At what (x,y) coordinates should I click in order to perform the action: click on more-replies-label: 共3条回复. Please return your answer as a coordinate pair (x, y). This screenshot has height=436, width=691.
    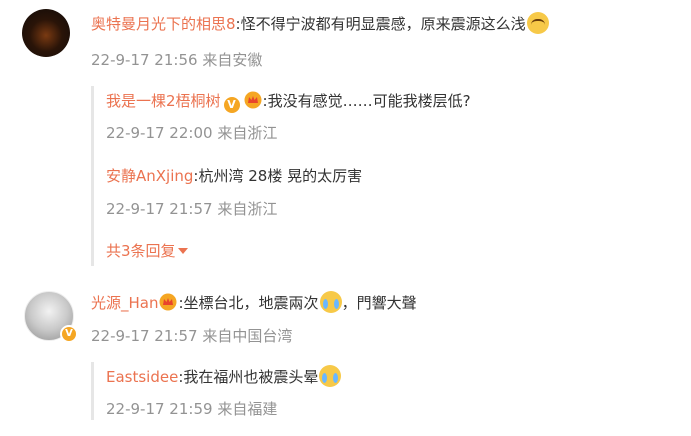
    Looking at the image, I should click on (141, 251).